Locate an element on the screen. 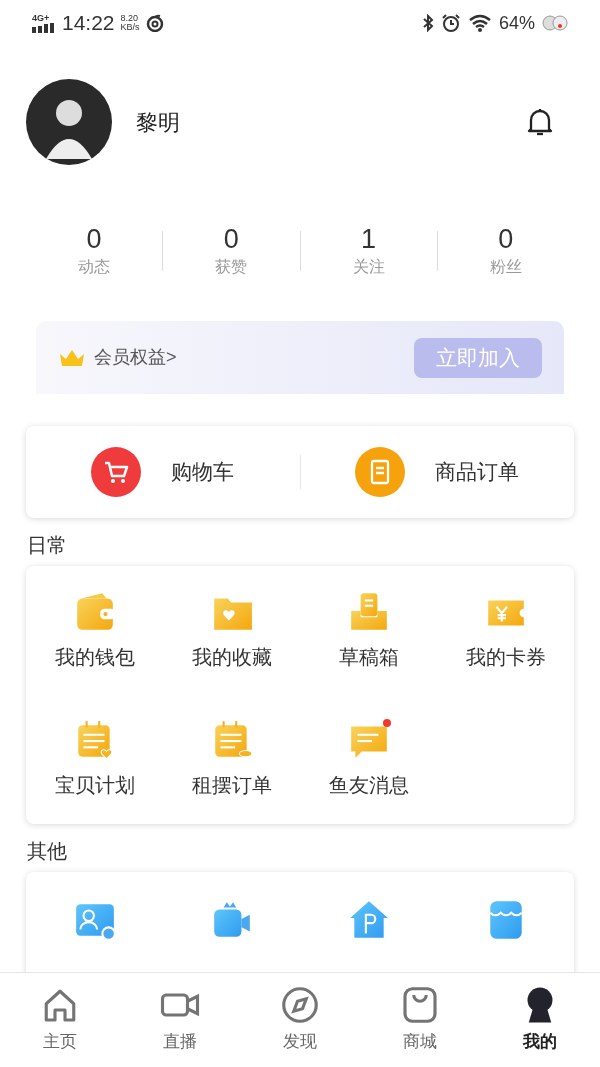 This screenshot has width=600, height=1067. alarm-icon is located at coordinates (450, 23).